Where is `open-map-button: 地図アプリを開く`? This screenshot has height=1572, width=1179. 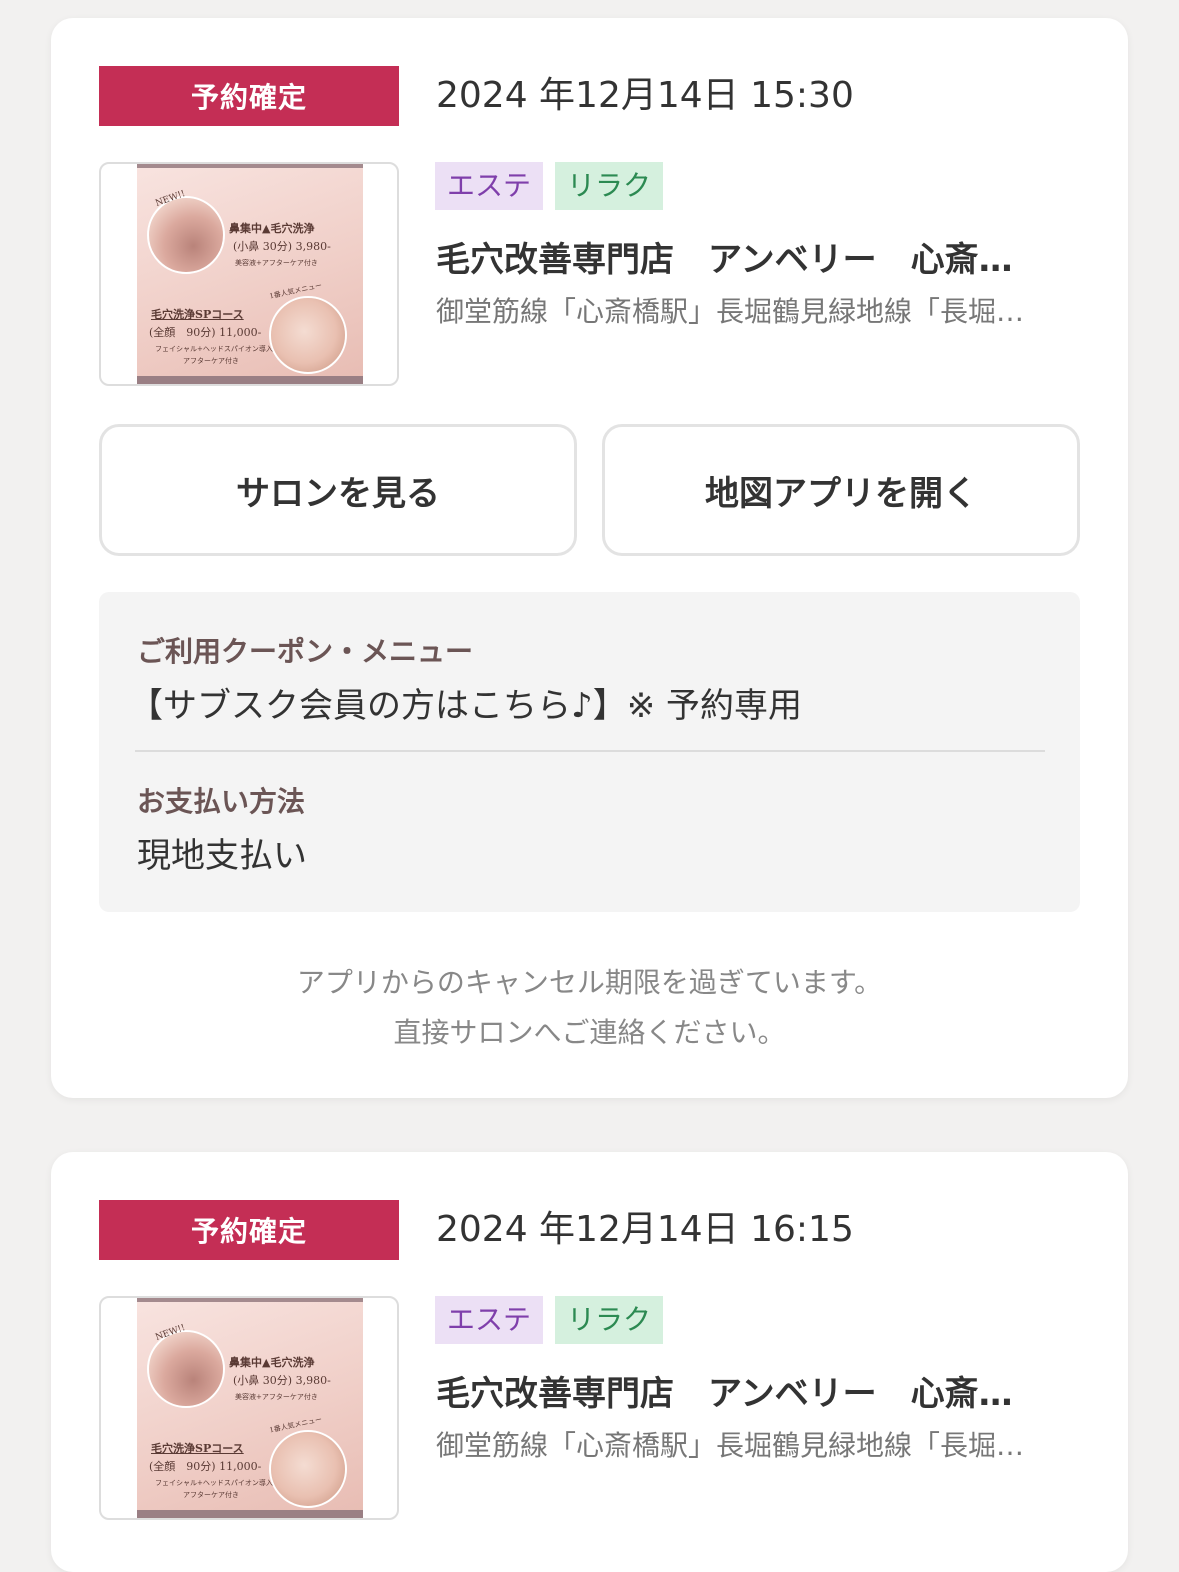
open-map-button: 地図アプリを開く is located at coordinates (841, 490).